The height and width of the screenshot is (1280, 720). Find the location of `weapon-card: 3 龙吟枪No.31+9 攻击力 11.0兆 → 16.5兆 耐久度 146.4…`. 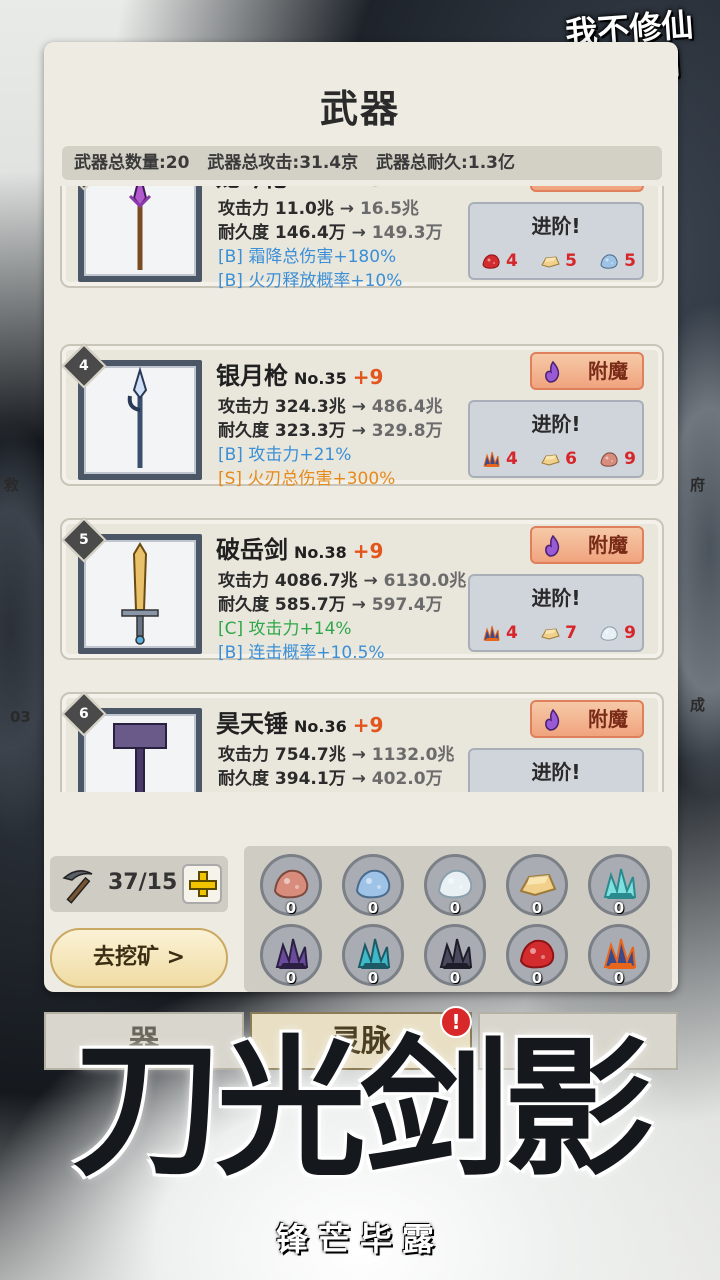

weapon-card: 3 龙吟枪No.31+9 攻击力 11.0兆 → 16.5兆 耐久度 146.4… is located at coordinates (362, 238).